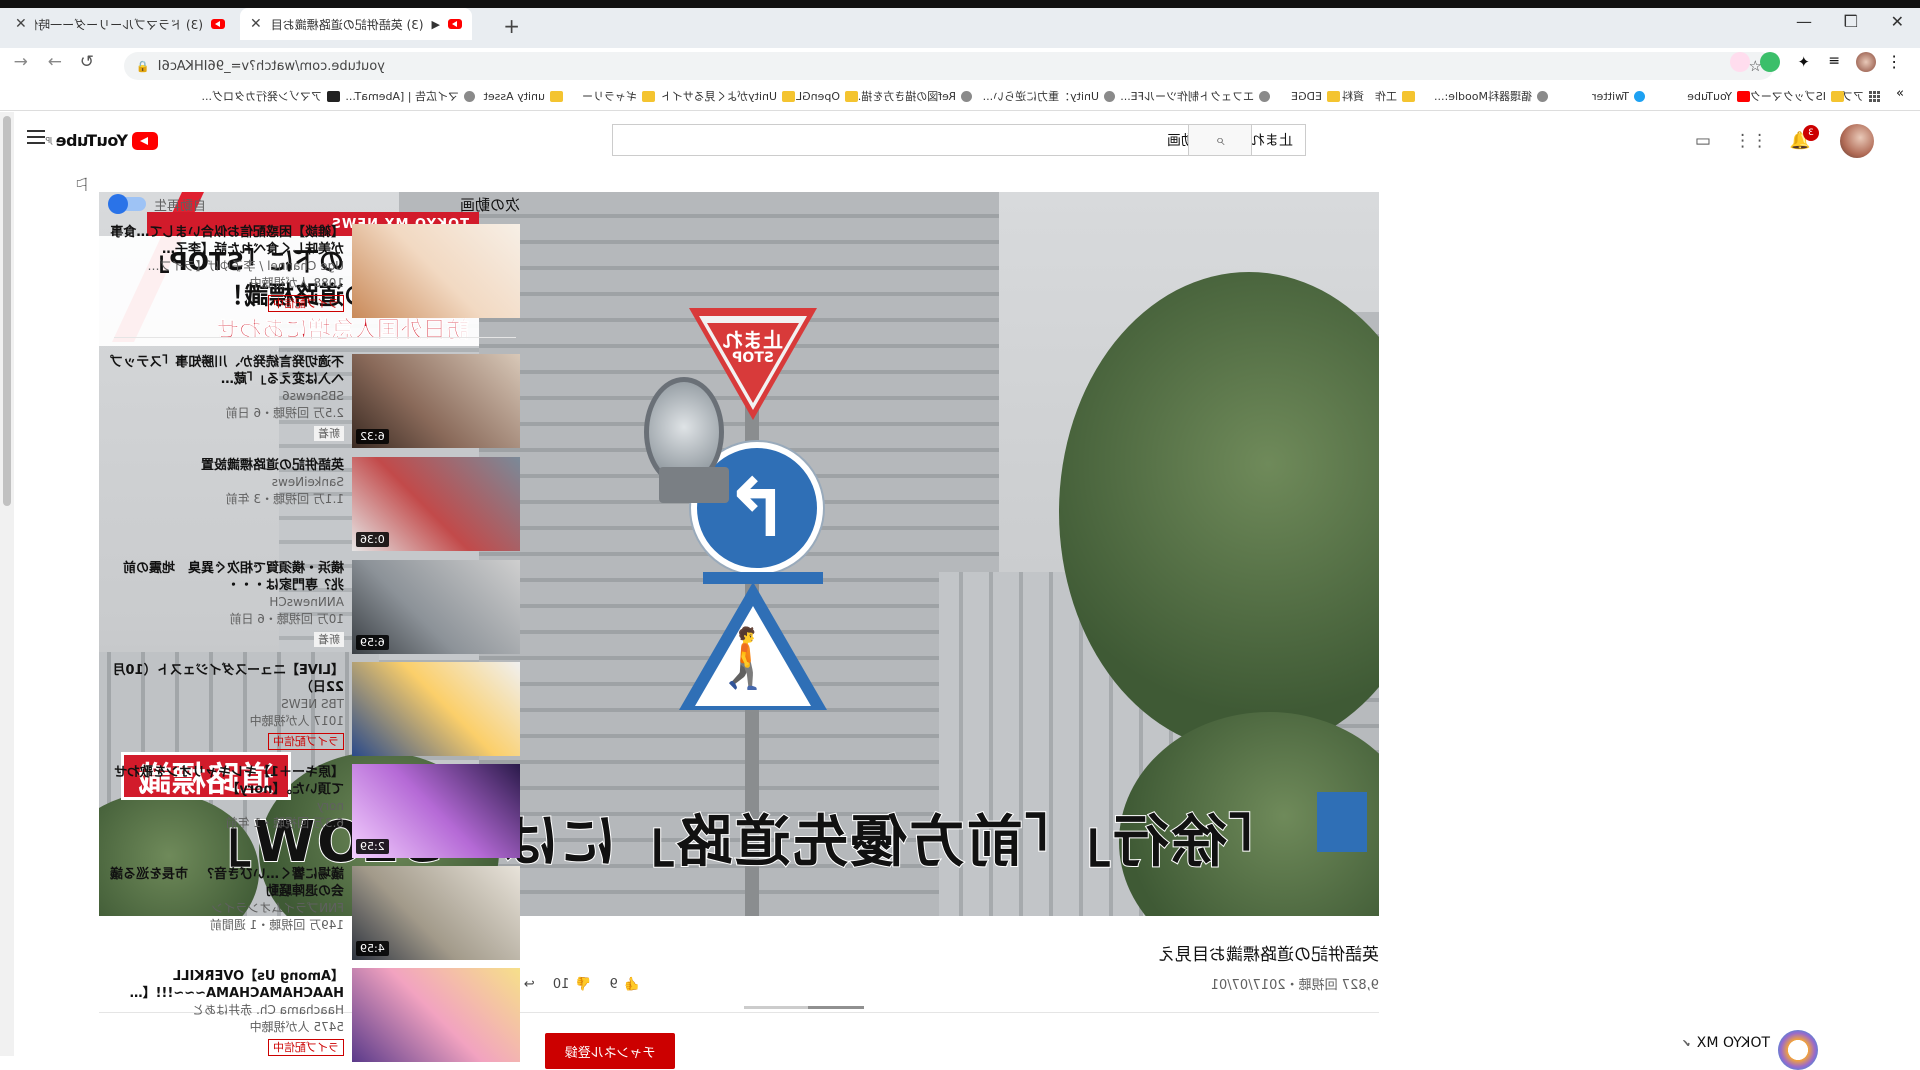 This screenshot has width=1920, height=1070. Describe the element at coordinates (1733, 1043) in the screenshot. I see `channel-name: TOKYO MX` at that location.